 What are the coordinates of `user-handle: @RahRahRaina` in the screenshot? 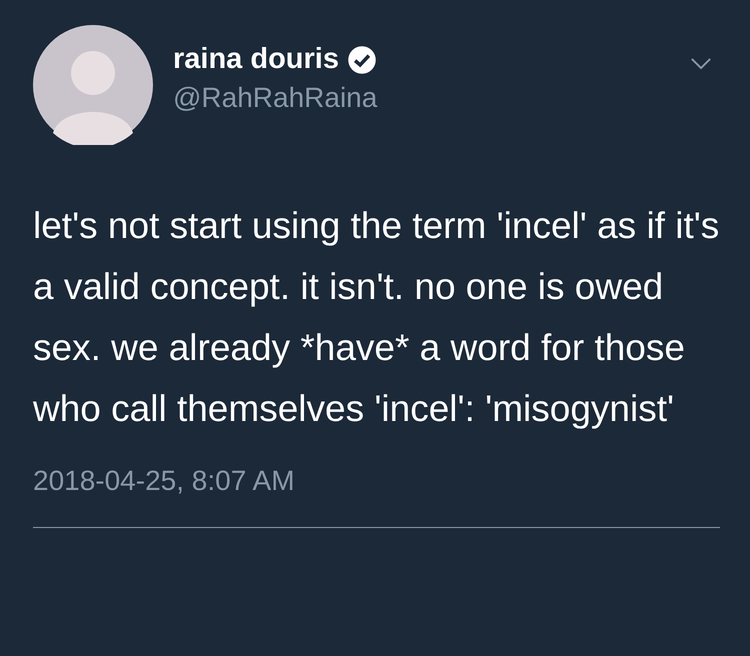 It's located at (275, 98).